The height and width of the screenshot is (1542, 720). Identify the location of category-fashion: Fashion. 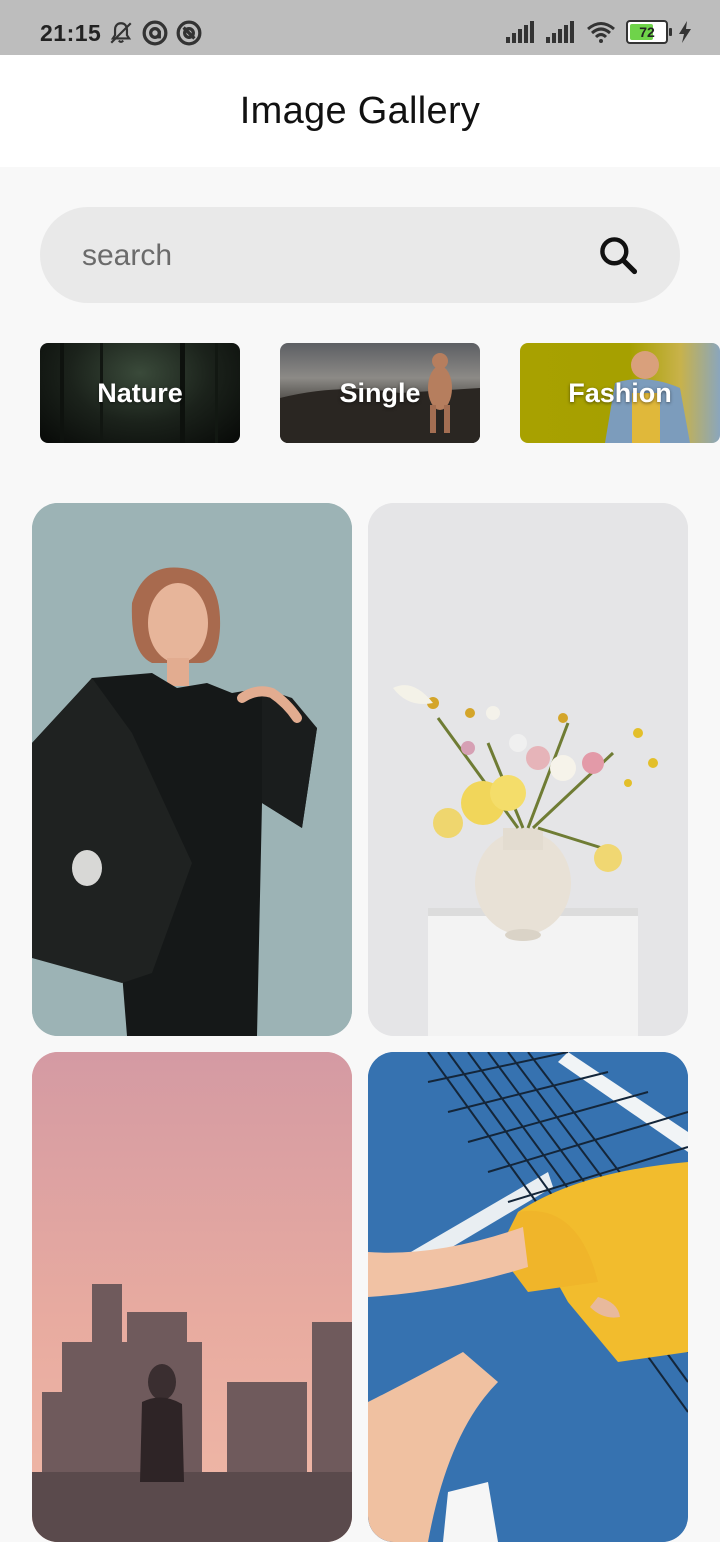
(620, 393).